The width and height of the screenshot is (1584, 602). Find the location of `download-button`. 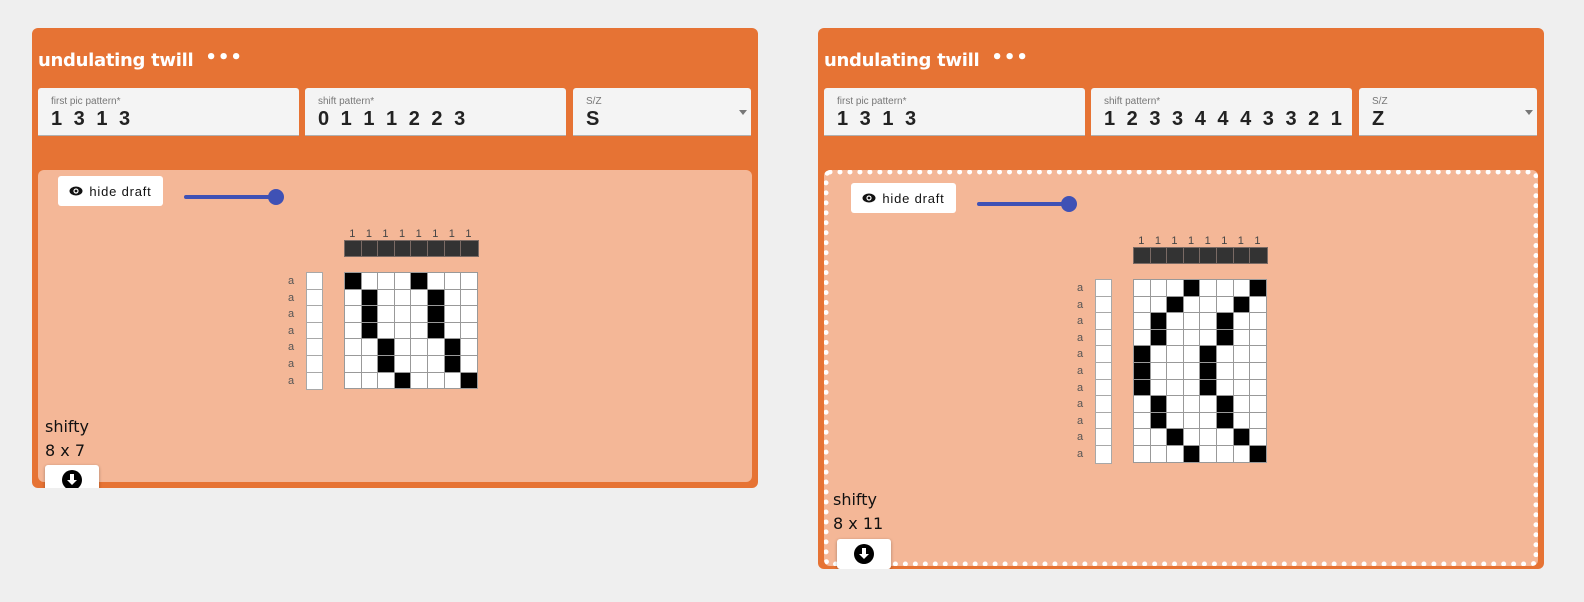

download-button is located at coordinates (72, 476).